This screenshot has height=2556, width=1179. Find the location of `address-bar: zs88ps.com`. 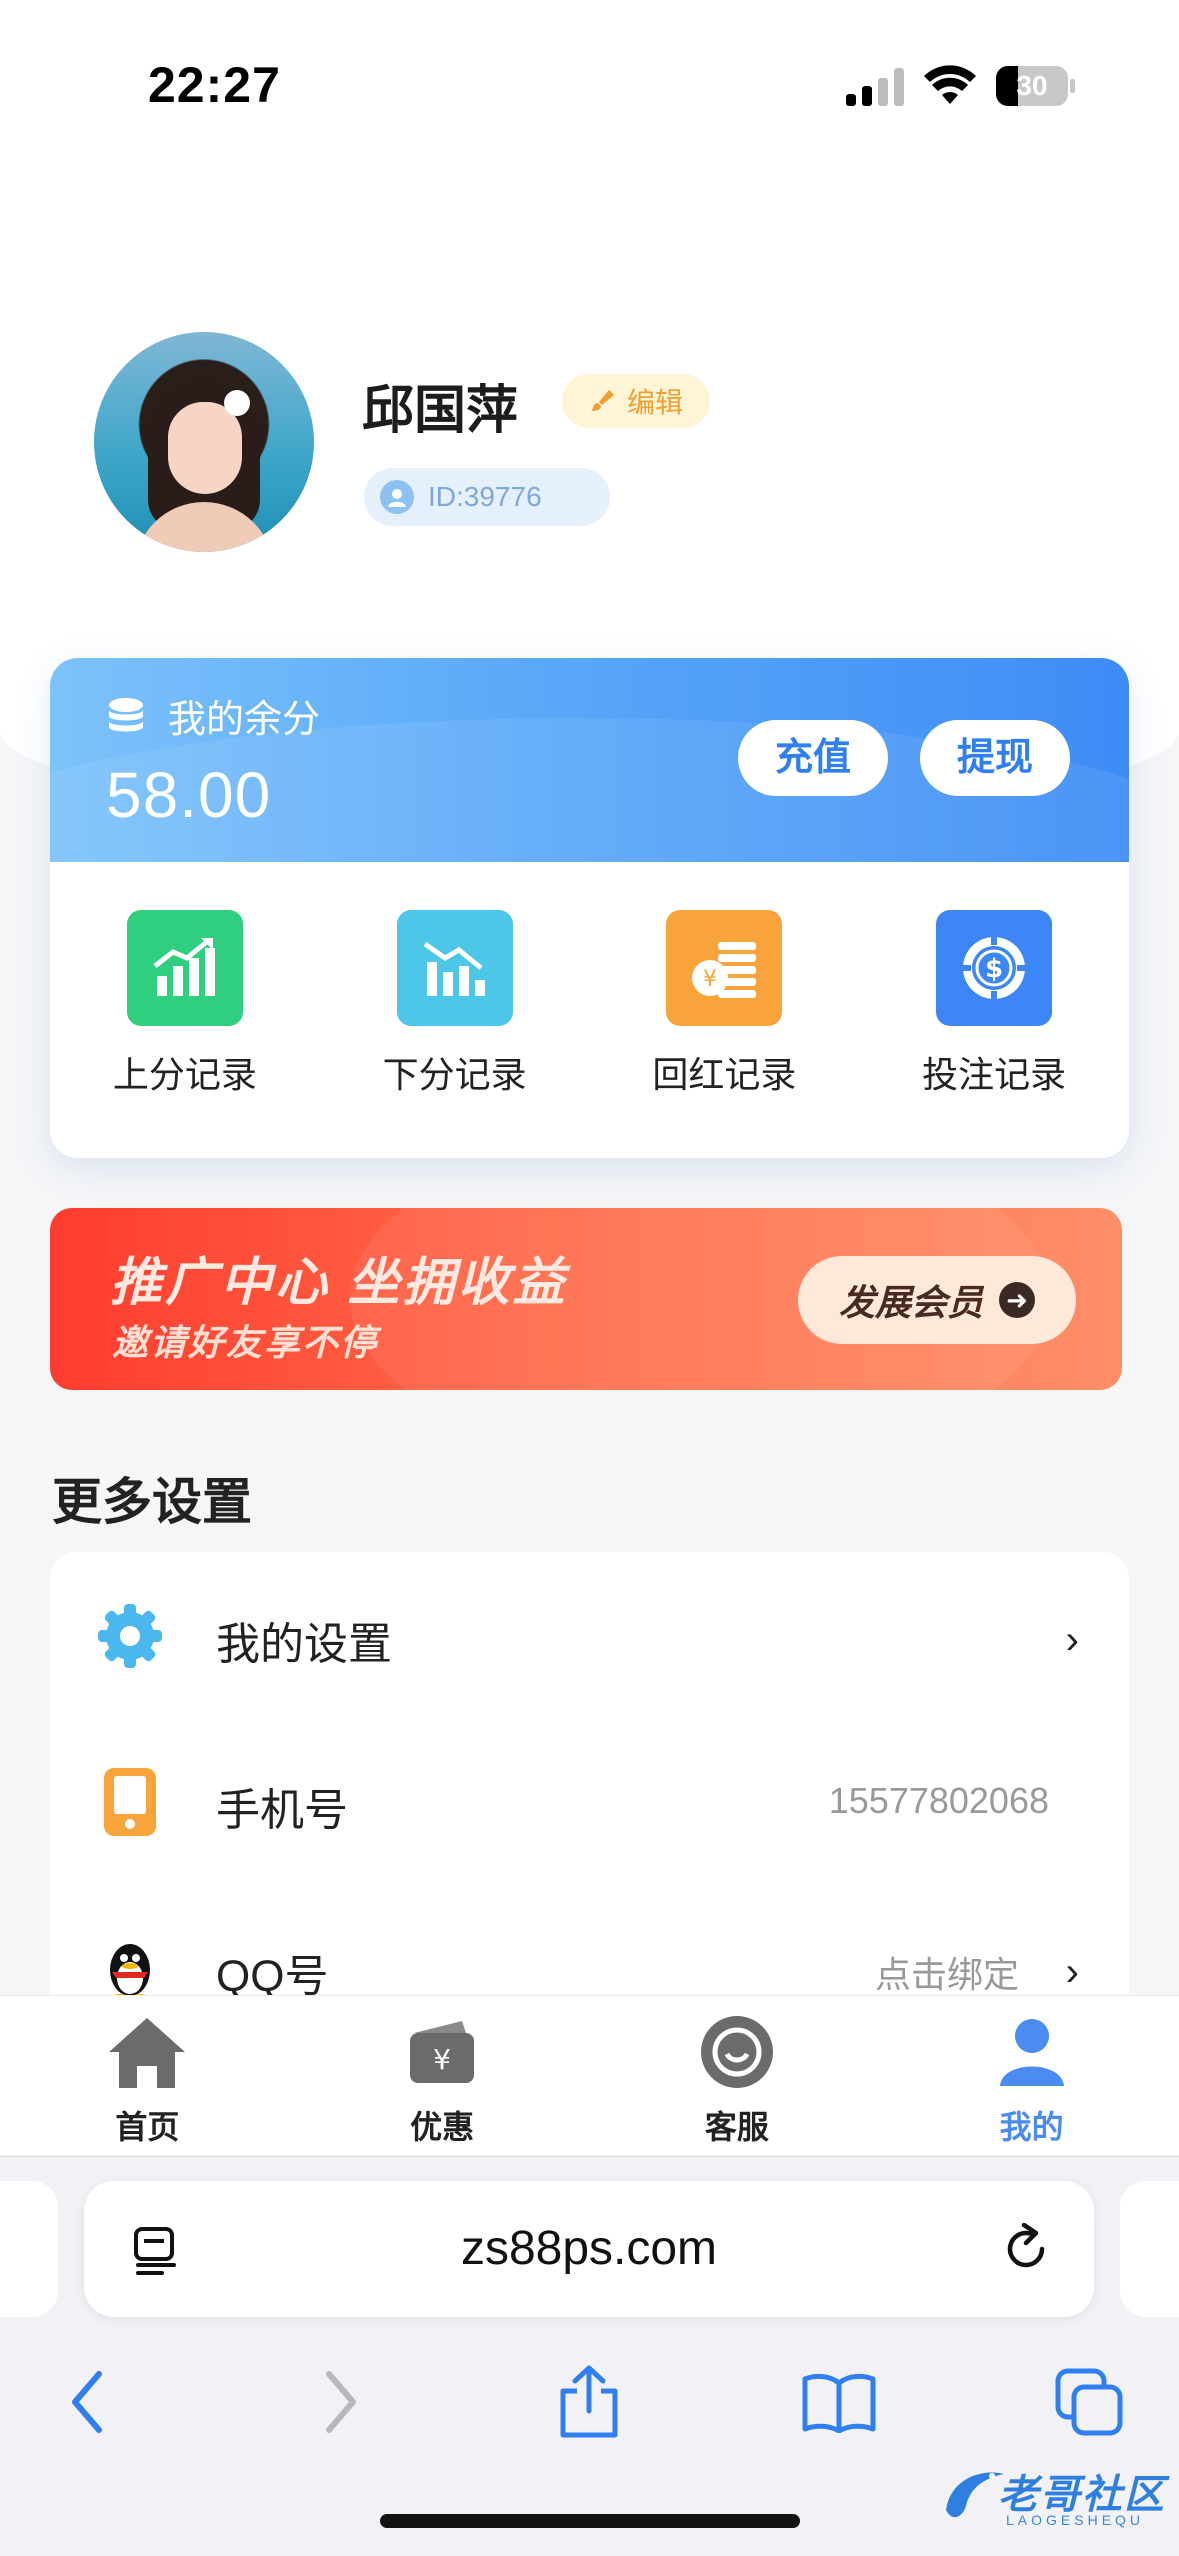

address-bar: zs88ps.com is located at coordinates (589, 2249).